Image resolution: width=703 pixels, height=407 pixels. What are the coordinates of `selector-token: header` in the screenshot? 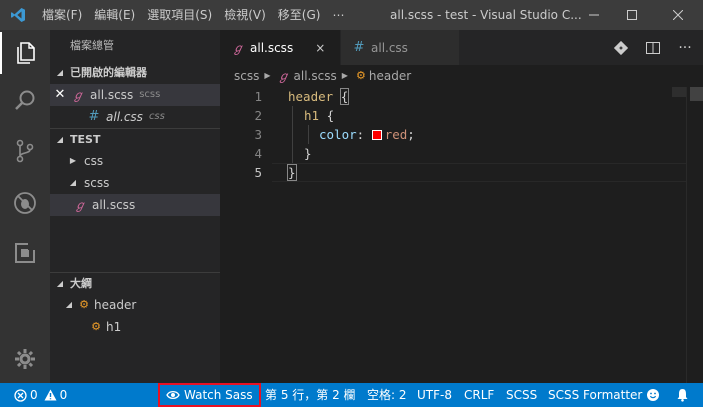 It's located at (311, 96).